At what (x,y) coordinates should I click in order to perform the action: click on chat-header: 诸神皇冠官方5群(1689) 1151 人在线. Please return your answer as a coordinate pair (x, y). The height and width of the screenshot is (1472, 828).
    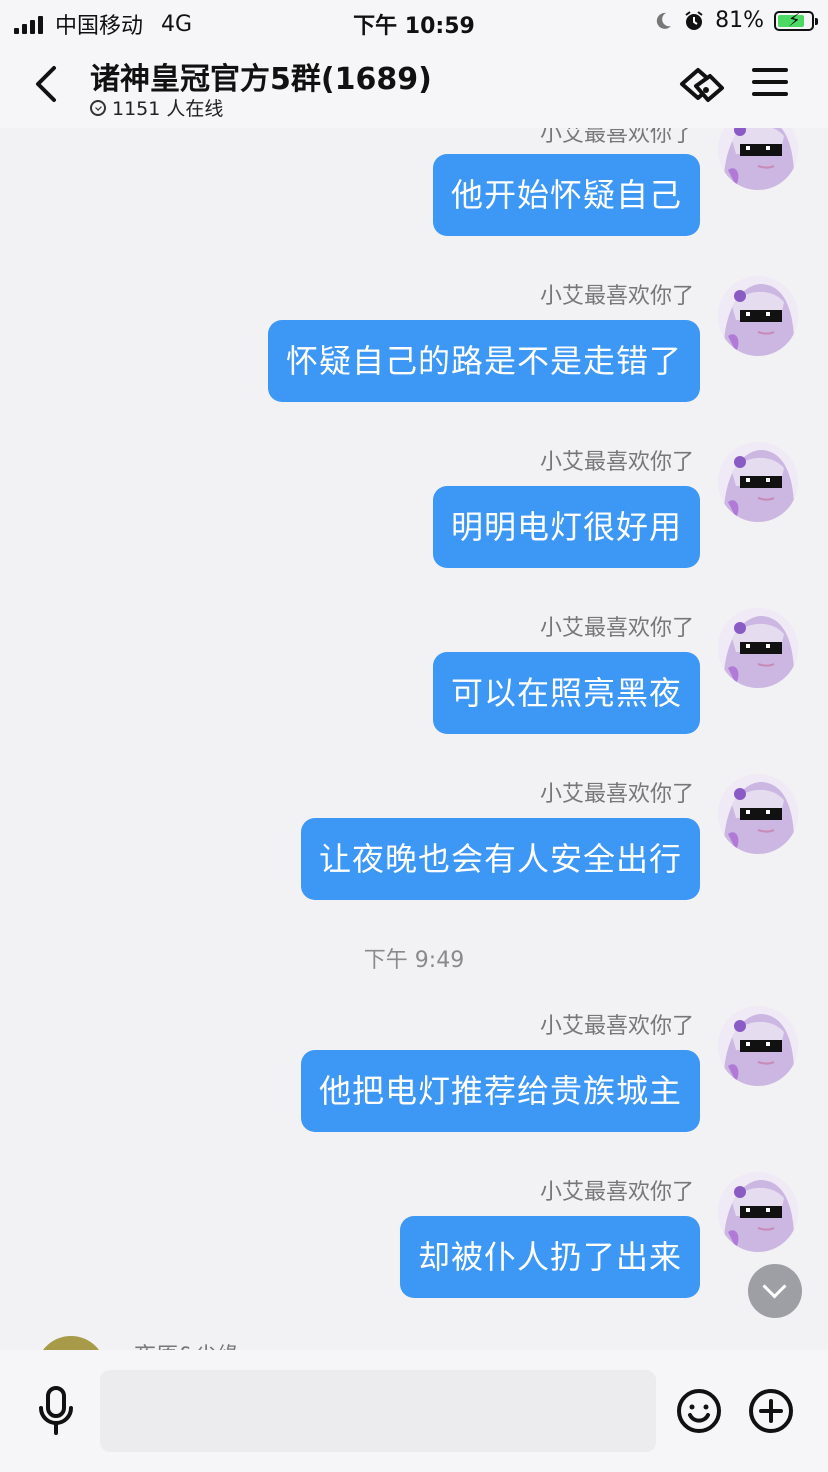
    Looking at the image, I should click on (414, 86).